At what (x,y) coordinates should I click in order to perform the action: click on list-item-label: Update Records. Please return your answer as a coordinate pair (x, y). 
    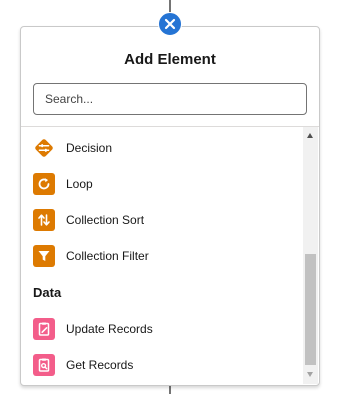
    Looking at the image, I should click on (109, 329).